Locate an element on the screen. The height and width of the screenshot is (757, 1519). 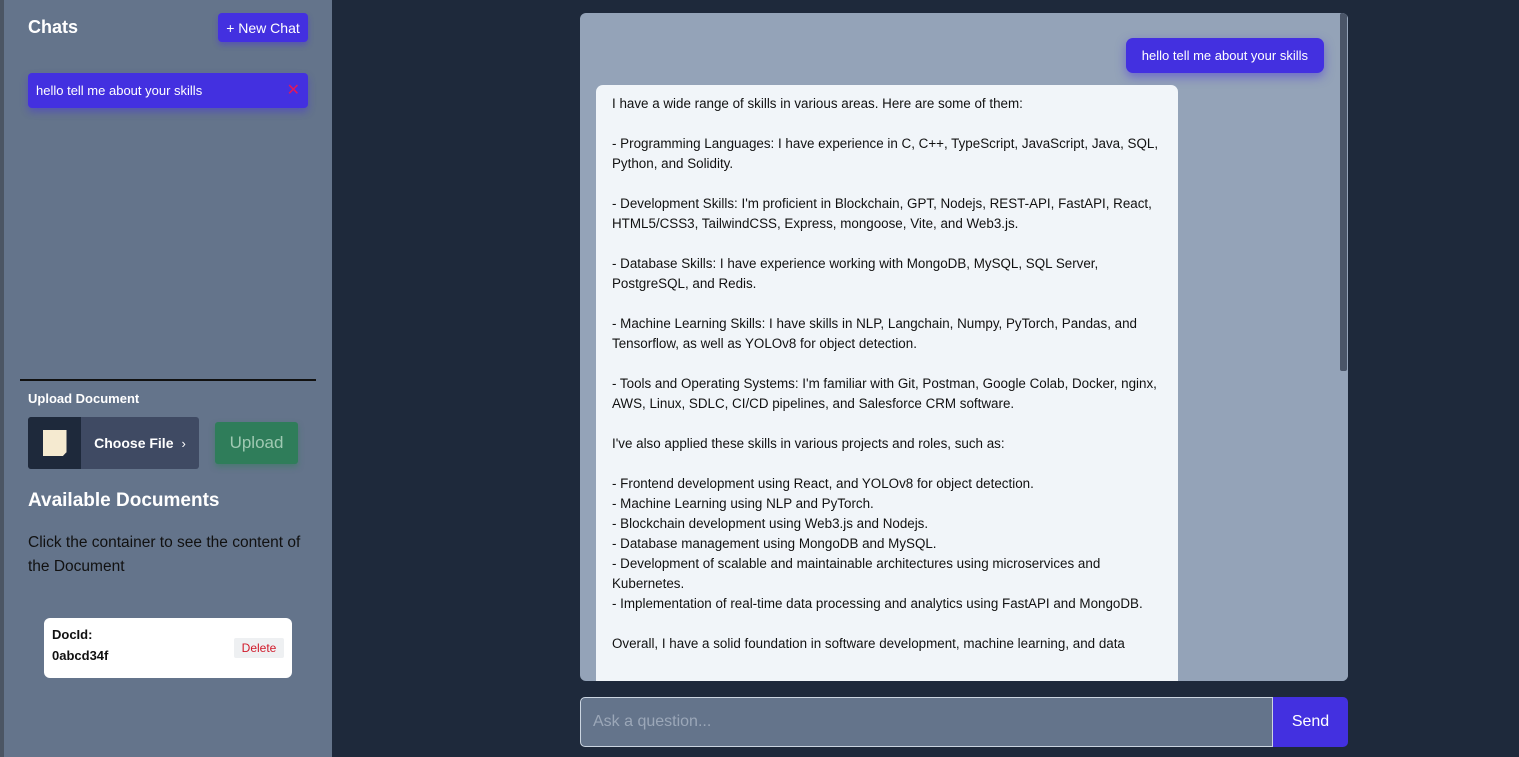
file-picker: Choose File › is located at coordinates (113, 443).